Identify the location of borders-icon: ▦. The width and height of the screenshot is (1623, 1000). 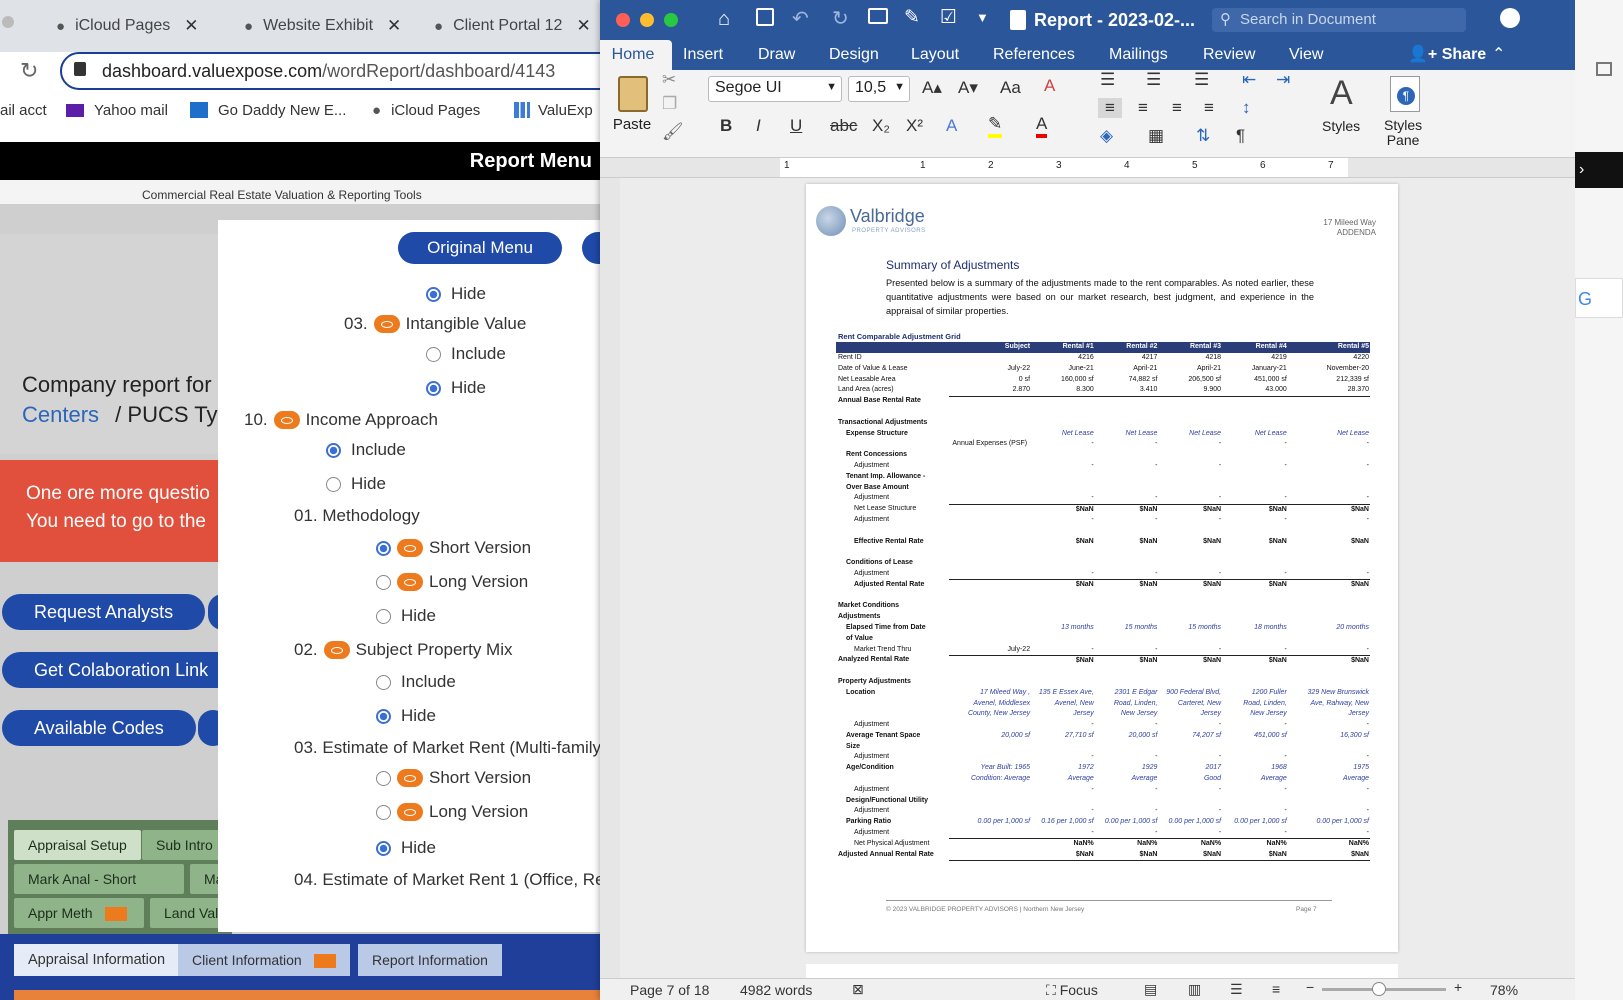
(1156, 136).